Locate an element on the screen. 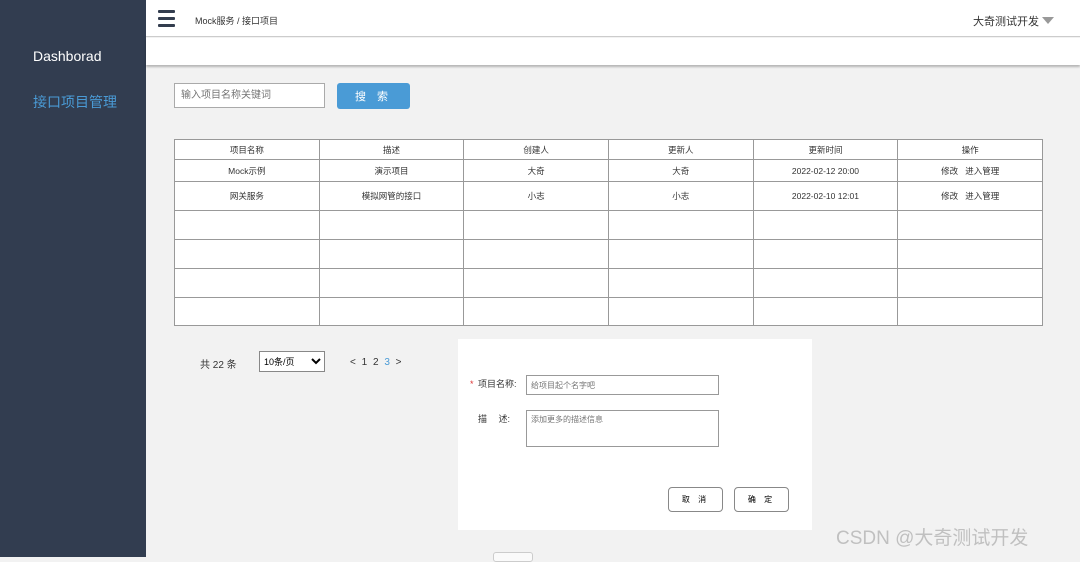 The height and width of the screenshot is (562, 1080). cell: Mock示例 is located at coordinates (247, 170).